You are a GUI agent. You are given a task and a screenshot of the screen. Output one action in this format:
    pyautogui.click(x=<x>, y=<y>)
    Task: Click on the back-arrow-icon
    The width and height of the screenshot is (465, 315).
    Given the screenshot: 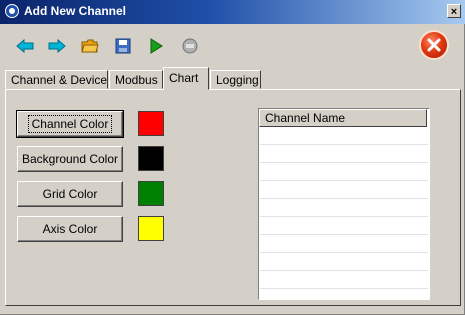 What is the action you would take?
    pyautogui.click(x=25, y=46)
    